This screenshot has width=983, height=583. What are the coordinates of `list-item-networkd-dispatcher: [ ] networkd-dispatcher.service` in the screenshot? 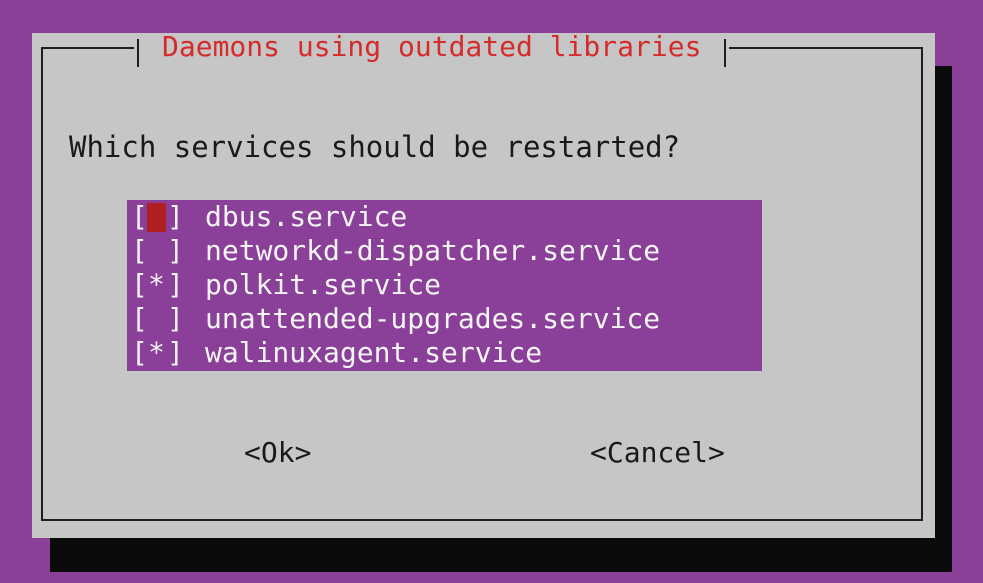 It's located at (444, 251).